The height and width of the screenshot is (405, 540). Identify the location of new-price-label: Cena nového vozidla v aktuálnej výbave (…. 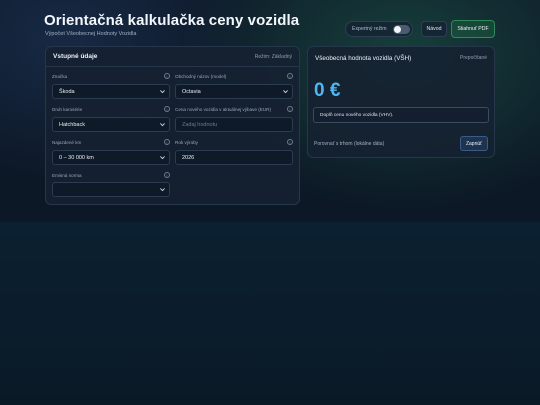
(223, 109).